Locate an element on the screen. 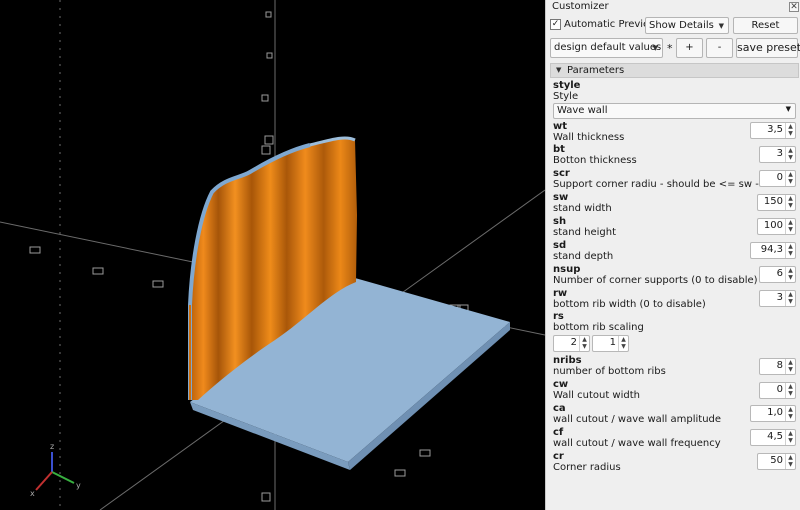  nribs-spinbox: 8 ▲ ▼ is located at coordinates (777, 366).